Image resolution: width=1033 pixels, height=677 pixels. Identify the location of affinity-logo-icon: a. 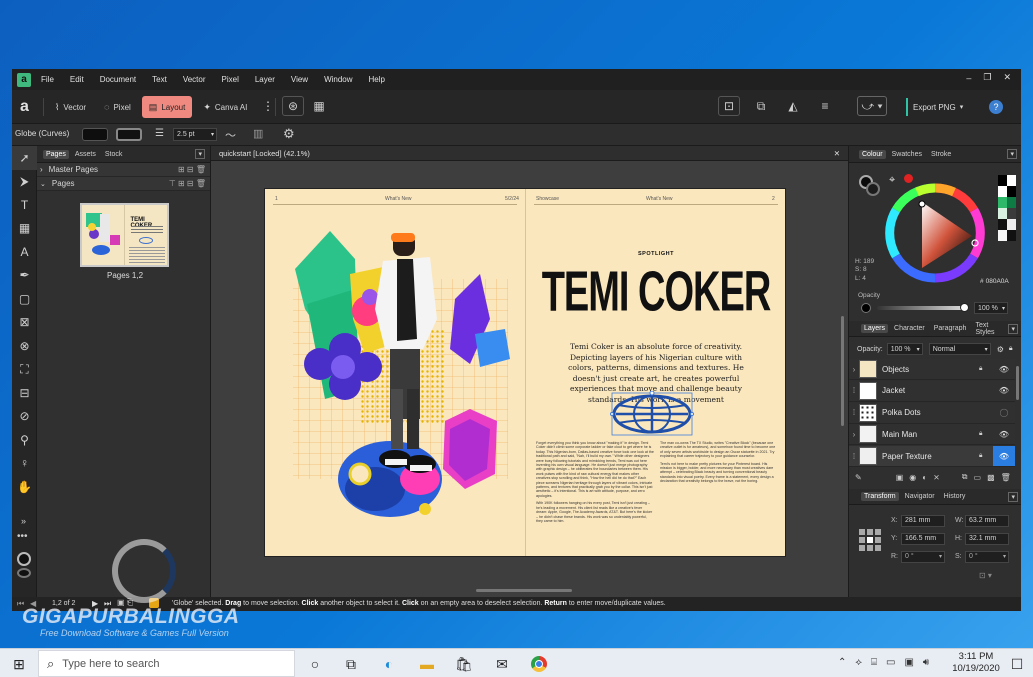
(24, 79).